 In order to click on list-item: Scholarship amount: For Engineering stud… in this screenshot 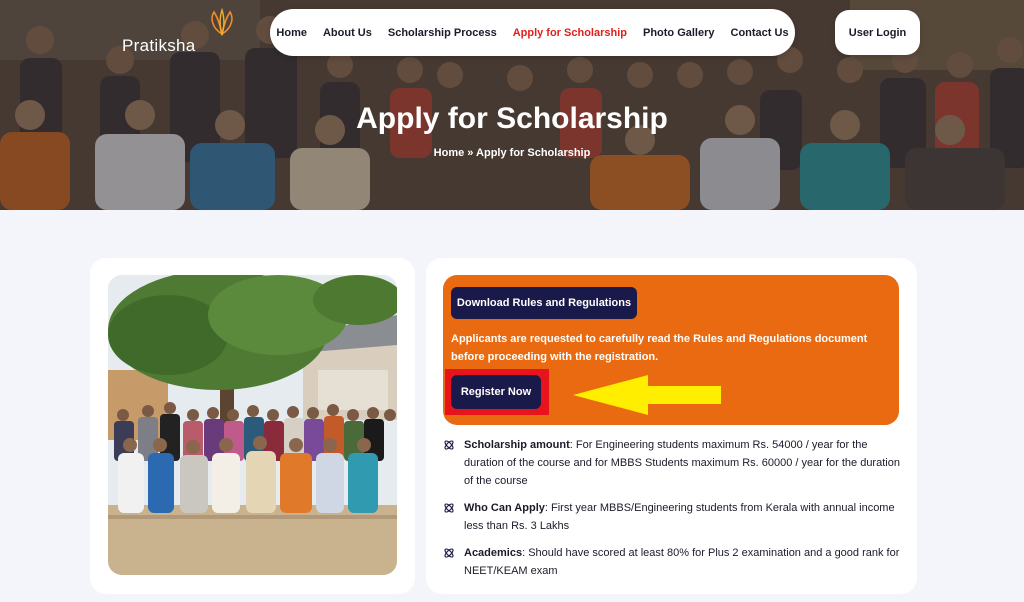, I will do `click(673, 463)`.